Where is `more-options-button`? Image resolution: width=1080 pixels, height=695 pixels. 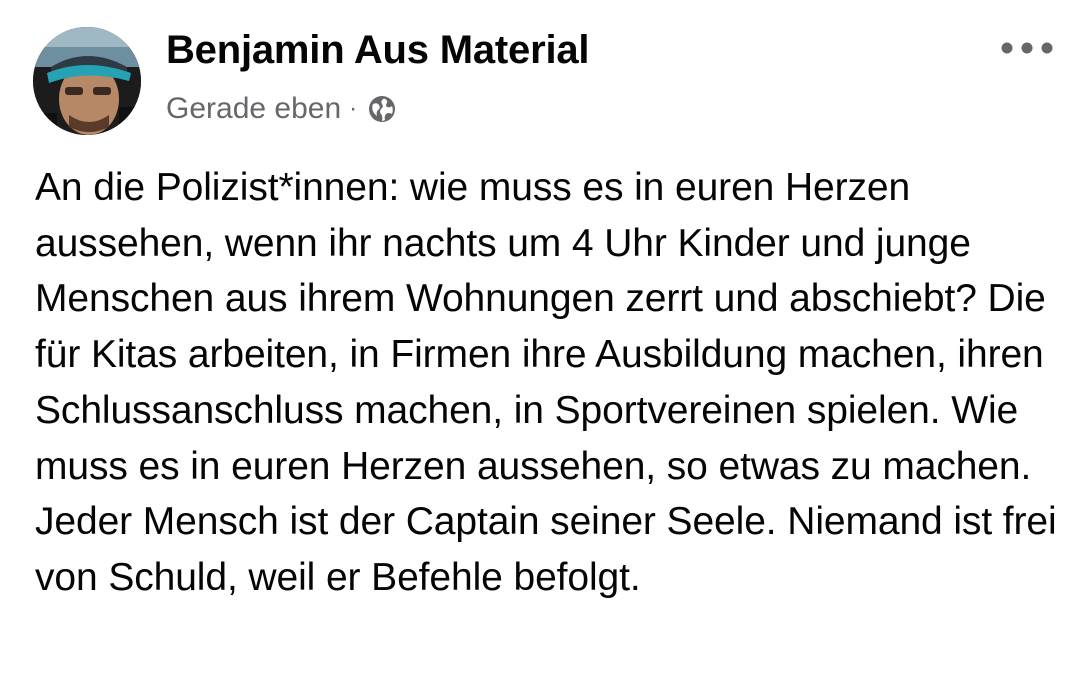
more-options-button is located at coordinates (1027, 48).